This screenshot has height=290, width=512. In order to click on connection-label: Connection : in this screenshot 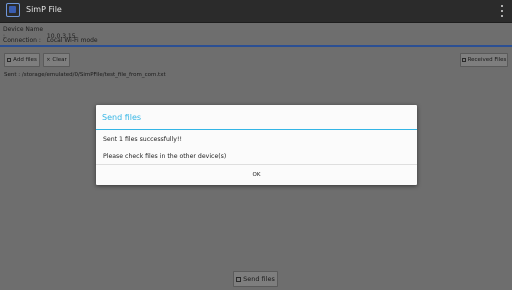, I will do `click(22, 40)`.